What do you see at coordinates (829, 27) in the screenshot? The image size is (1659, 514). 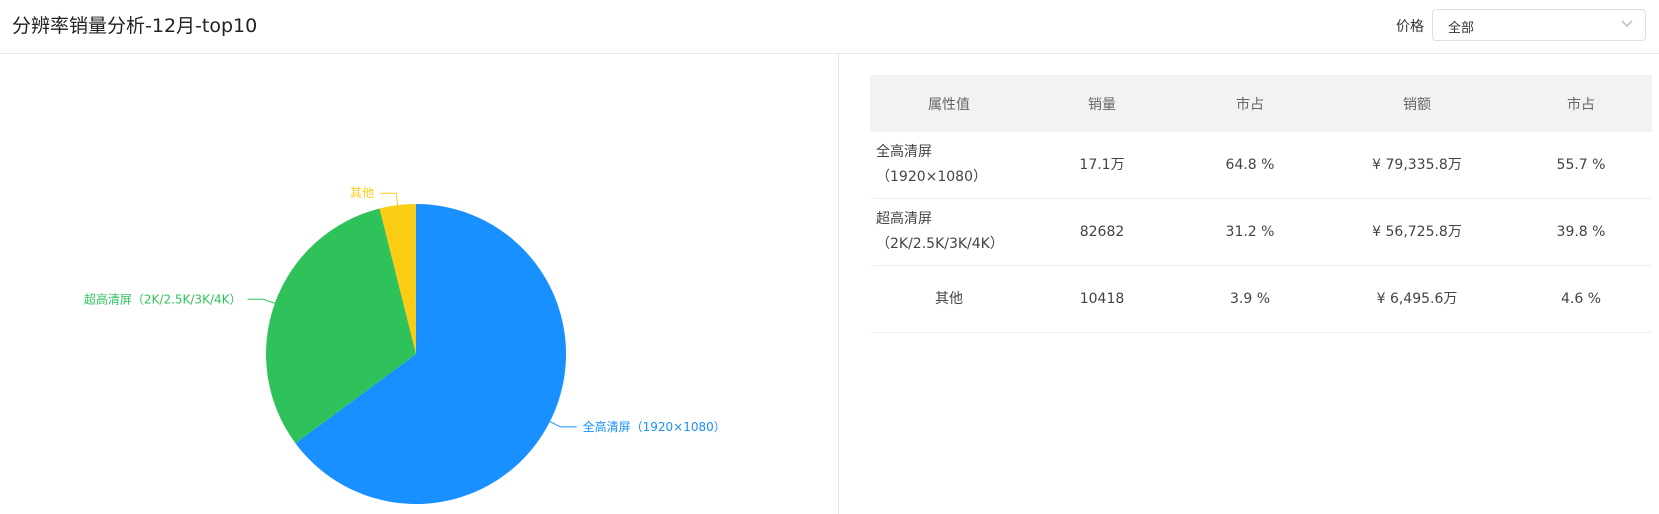 I see `page-header: 分辨率销量分析-12月-top10 价格 全部` at bounding box center [829, 27].